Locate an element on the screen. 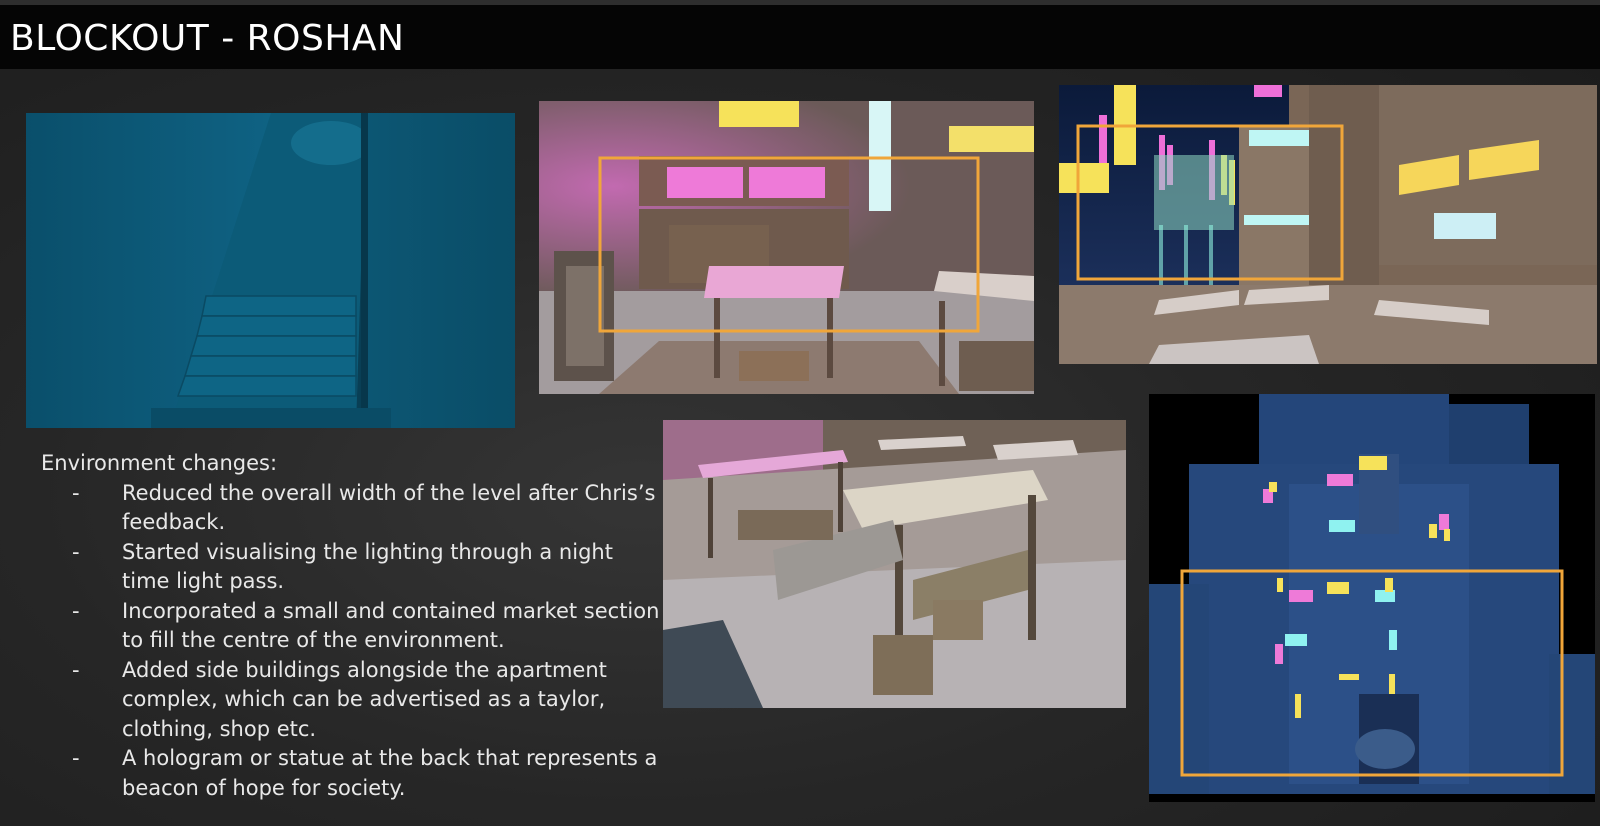 The height and width of the screenshot is (826, 1600). neon-skyline-render is located at coordinates (1328, 224).